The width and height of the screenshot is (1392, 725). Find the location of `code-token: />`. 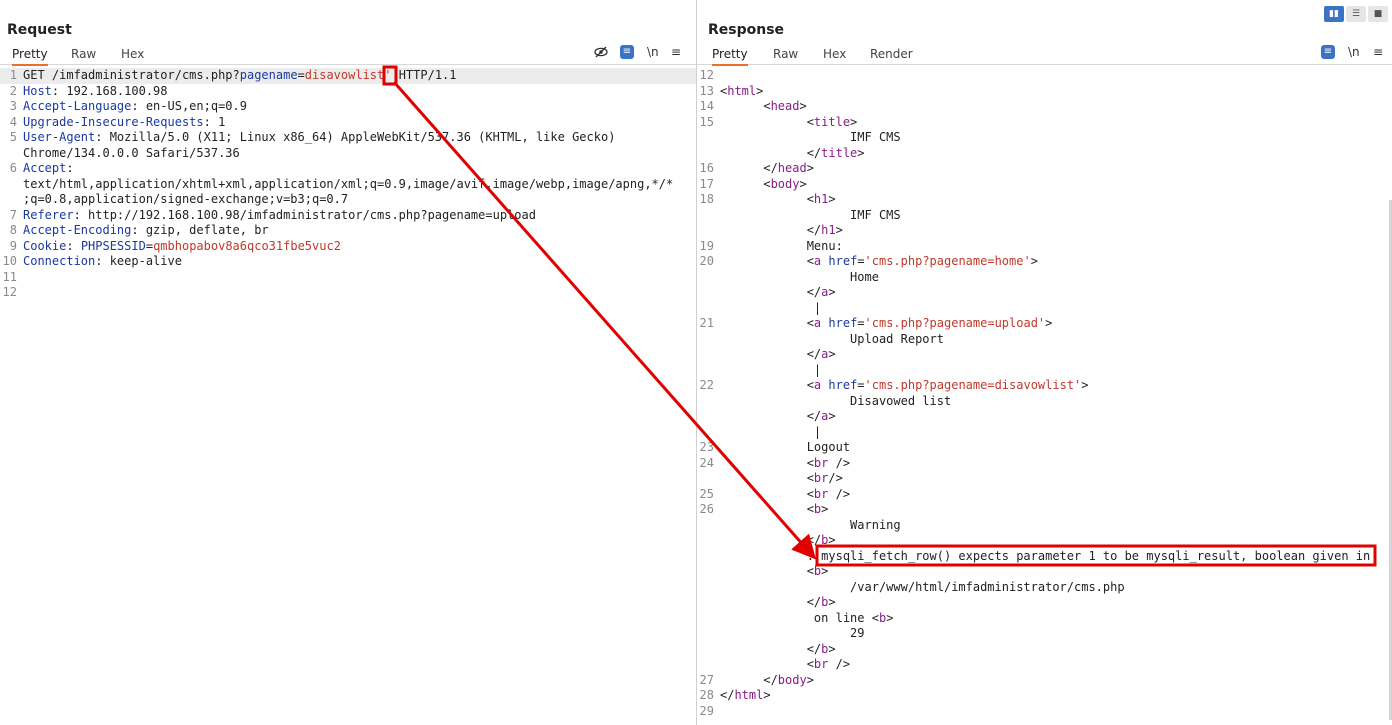

code-token: /> is located at coordinates (839, 664).